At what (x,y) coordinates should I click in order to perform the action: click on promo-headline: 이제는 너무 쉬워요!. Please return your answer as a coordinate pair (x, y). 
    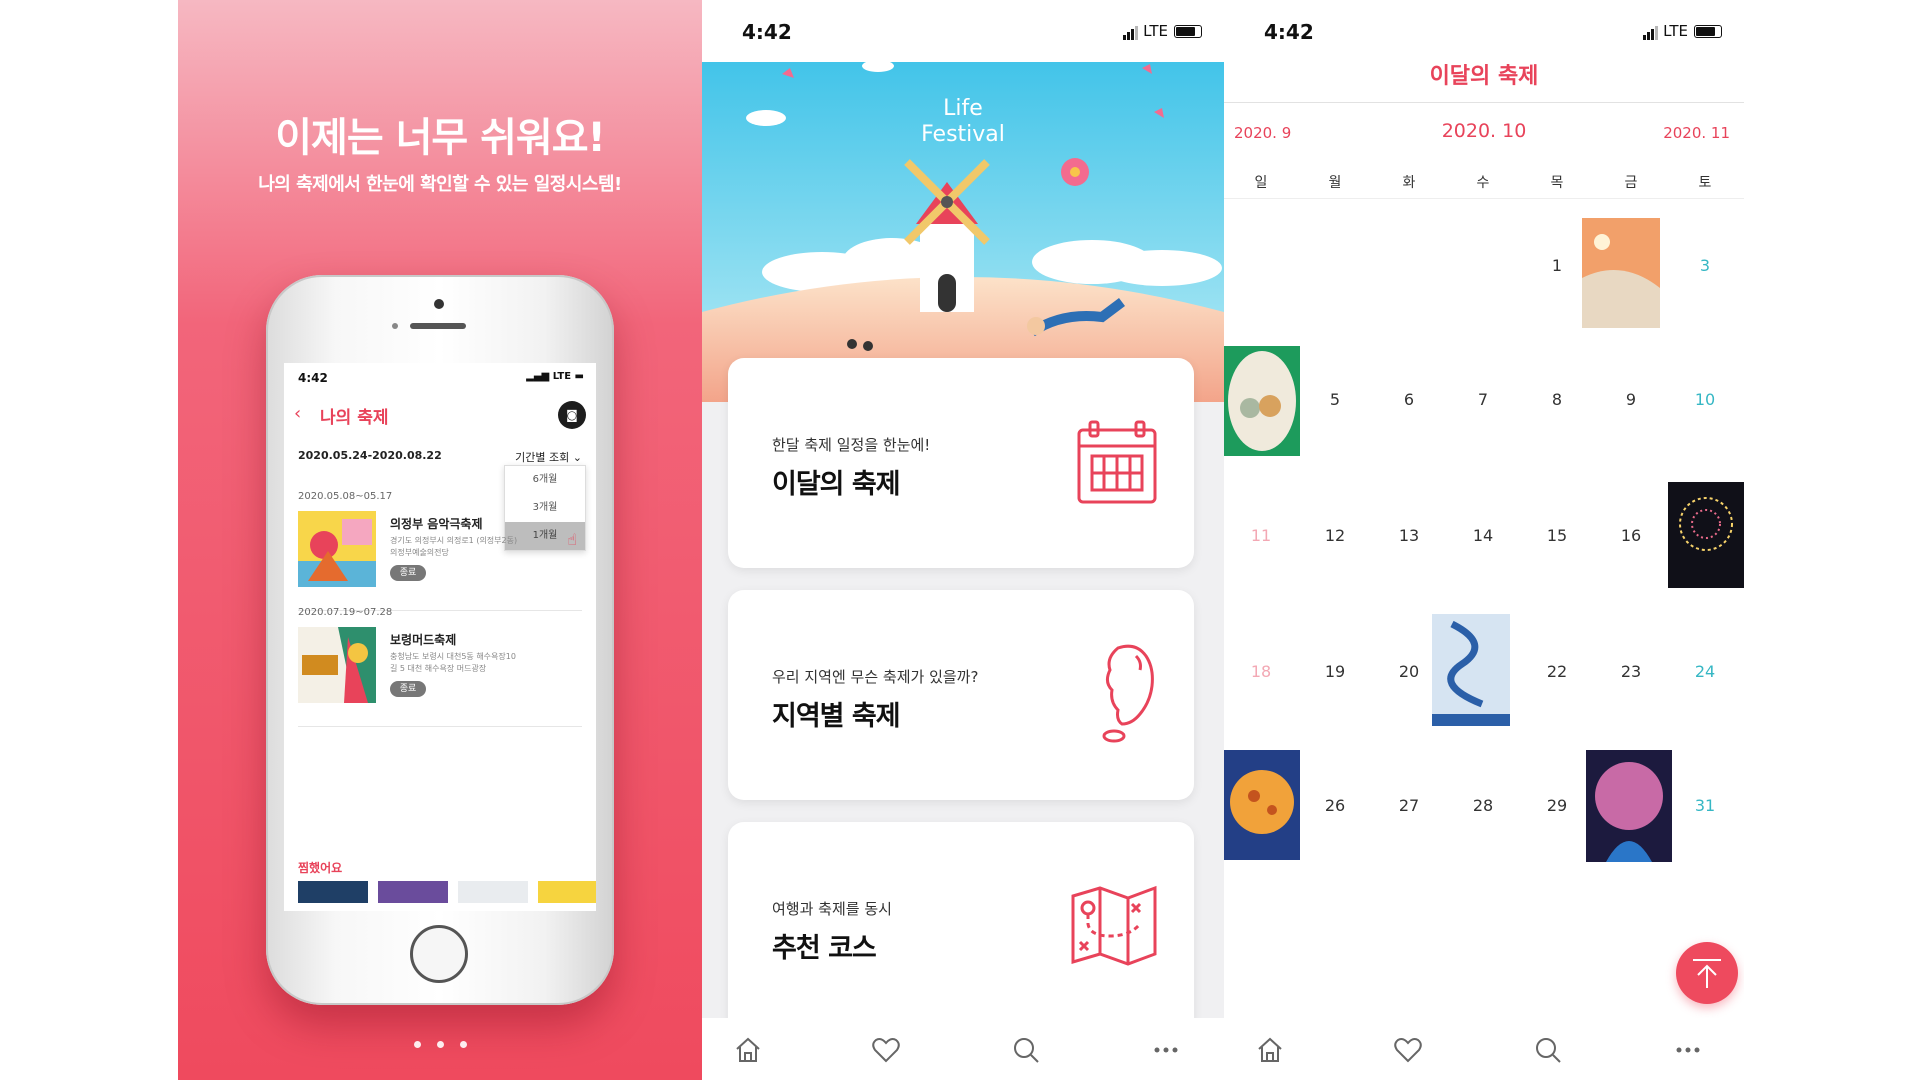
    Looking at the image, I should click on (440, 138).